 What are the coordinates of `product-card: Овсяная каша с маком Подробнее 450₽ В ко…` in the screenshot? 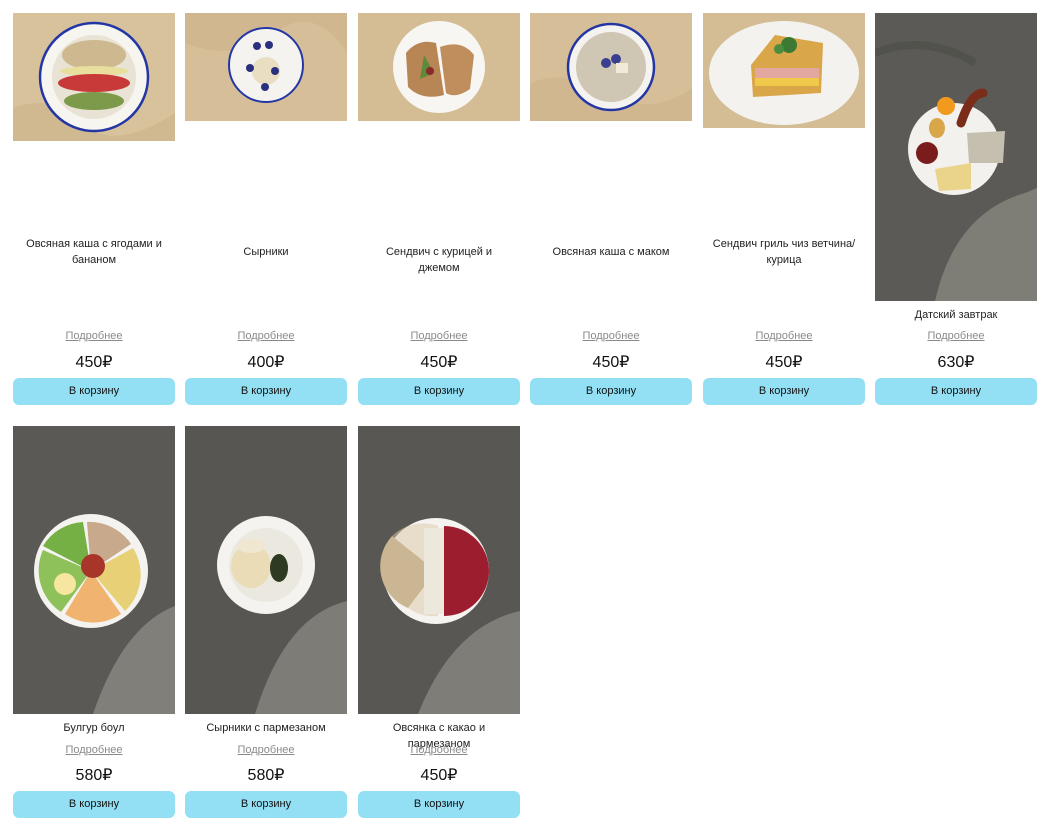 It's located at (611, 213).